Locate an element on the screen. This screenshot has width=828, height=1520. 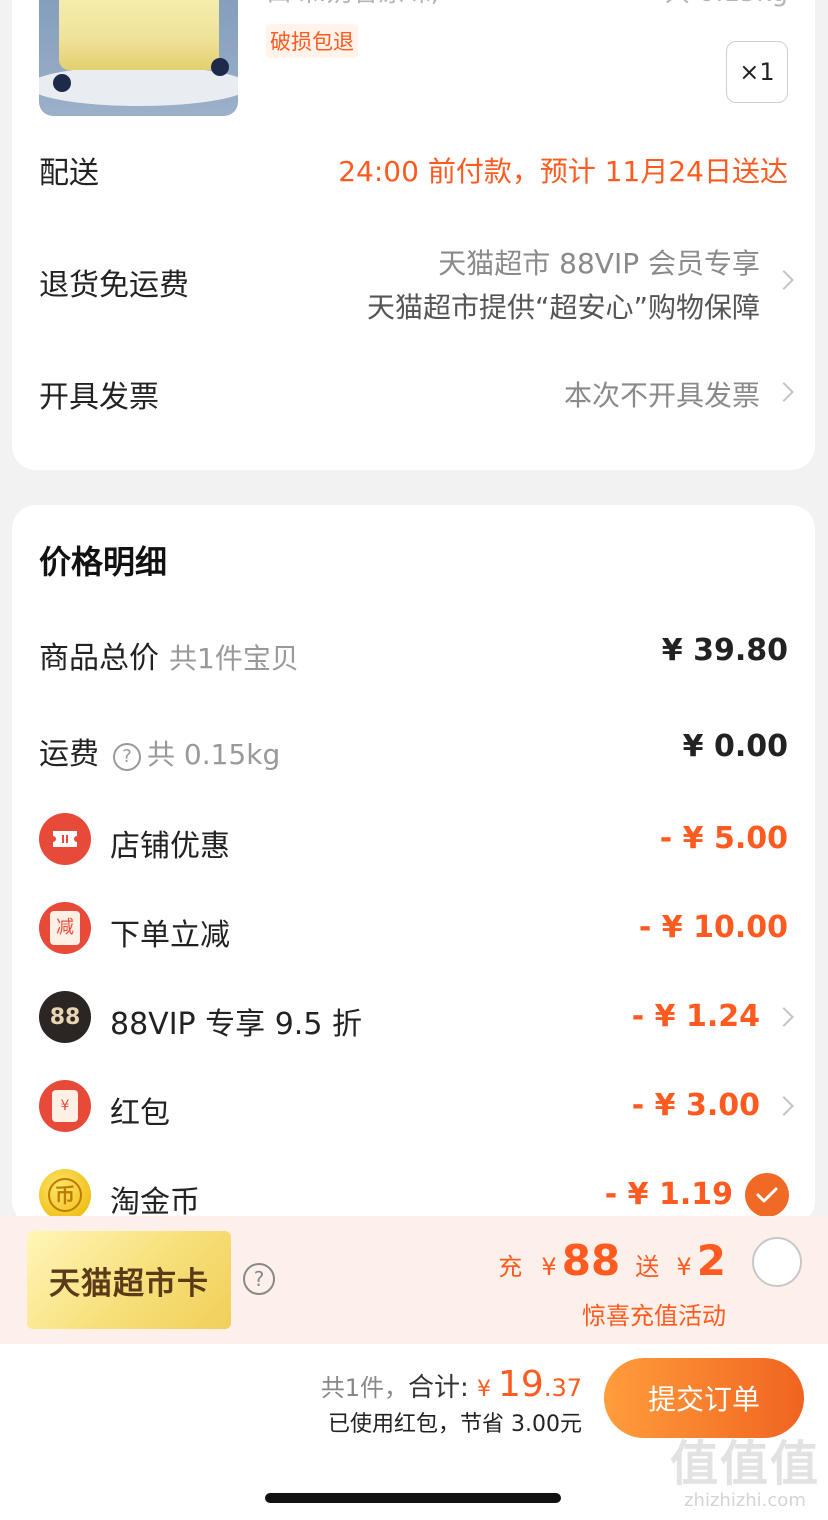
return-line1: 天猫超市 88VIP 会员专享 is located at coordinates (599, 263).